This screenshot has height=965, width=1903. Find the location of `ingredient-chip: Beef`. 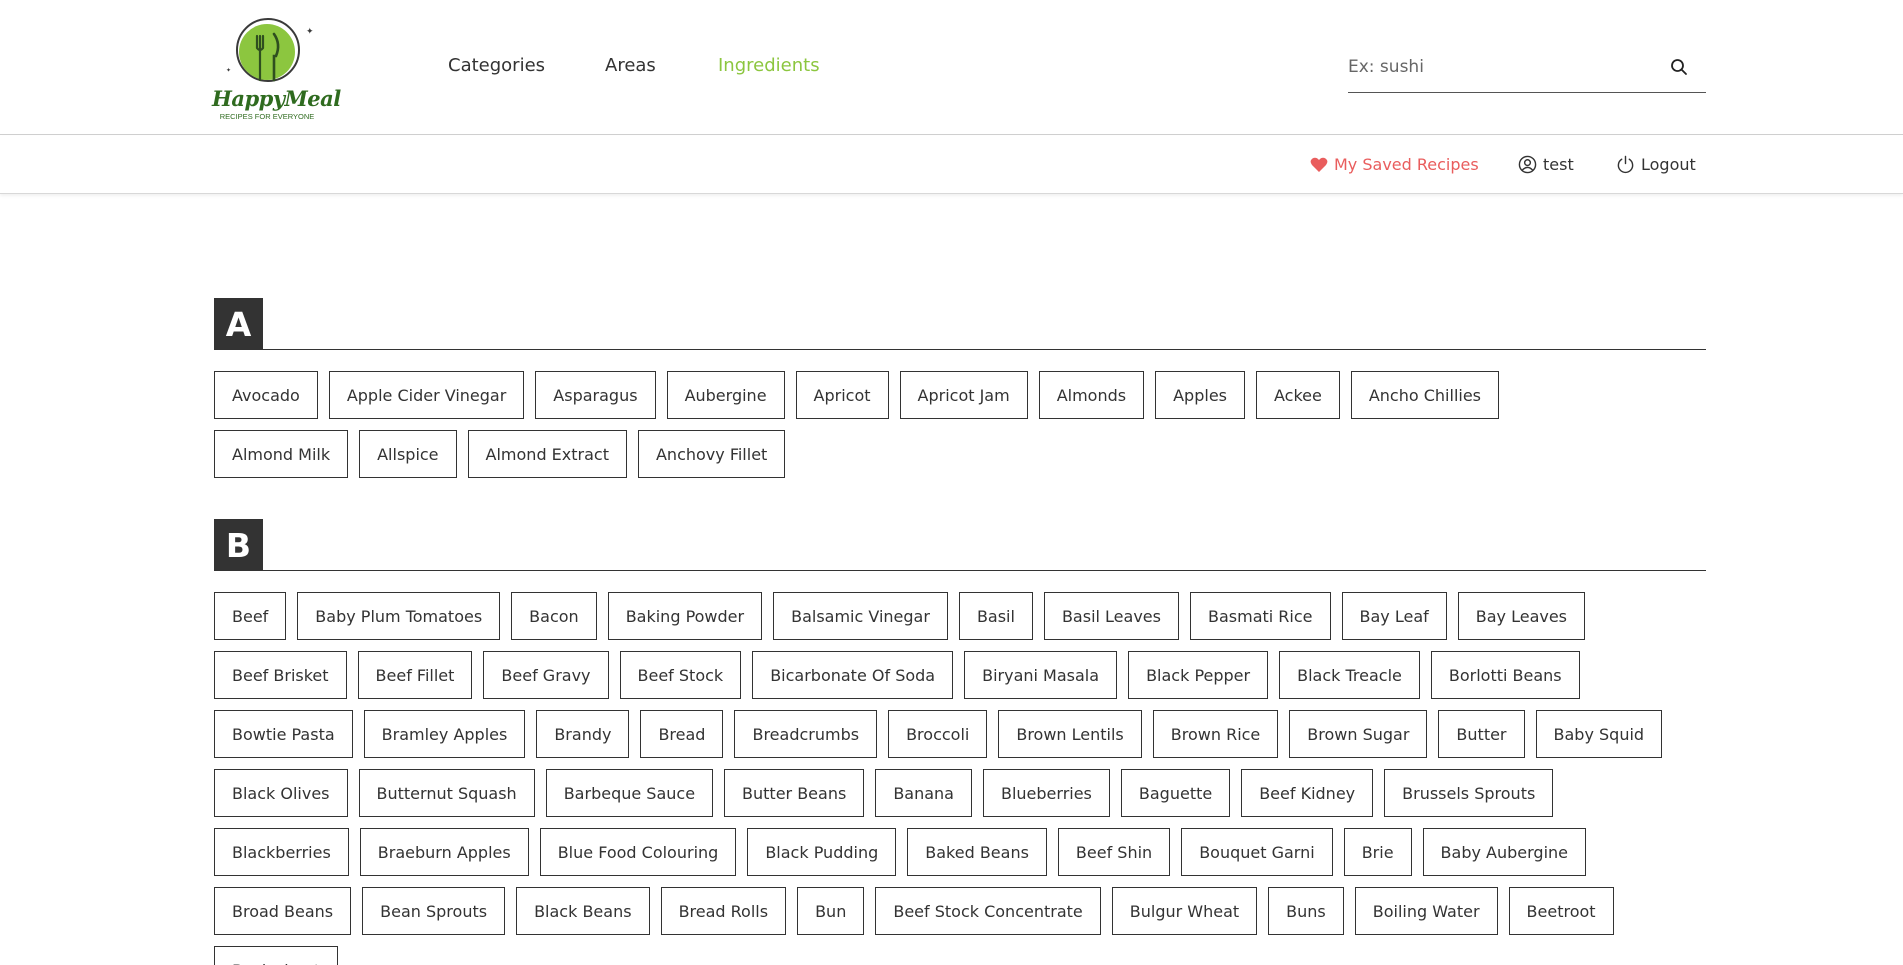

ingredient-chip: Beef is located at coordinates (250, 616).